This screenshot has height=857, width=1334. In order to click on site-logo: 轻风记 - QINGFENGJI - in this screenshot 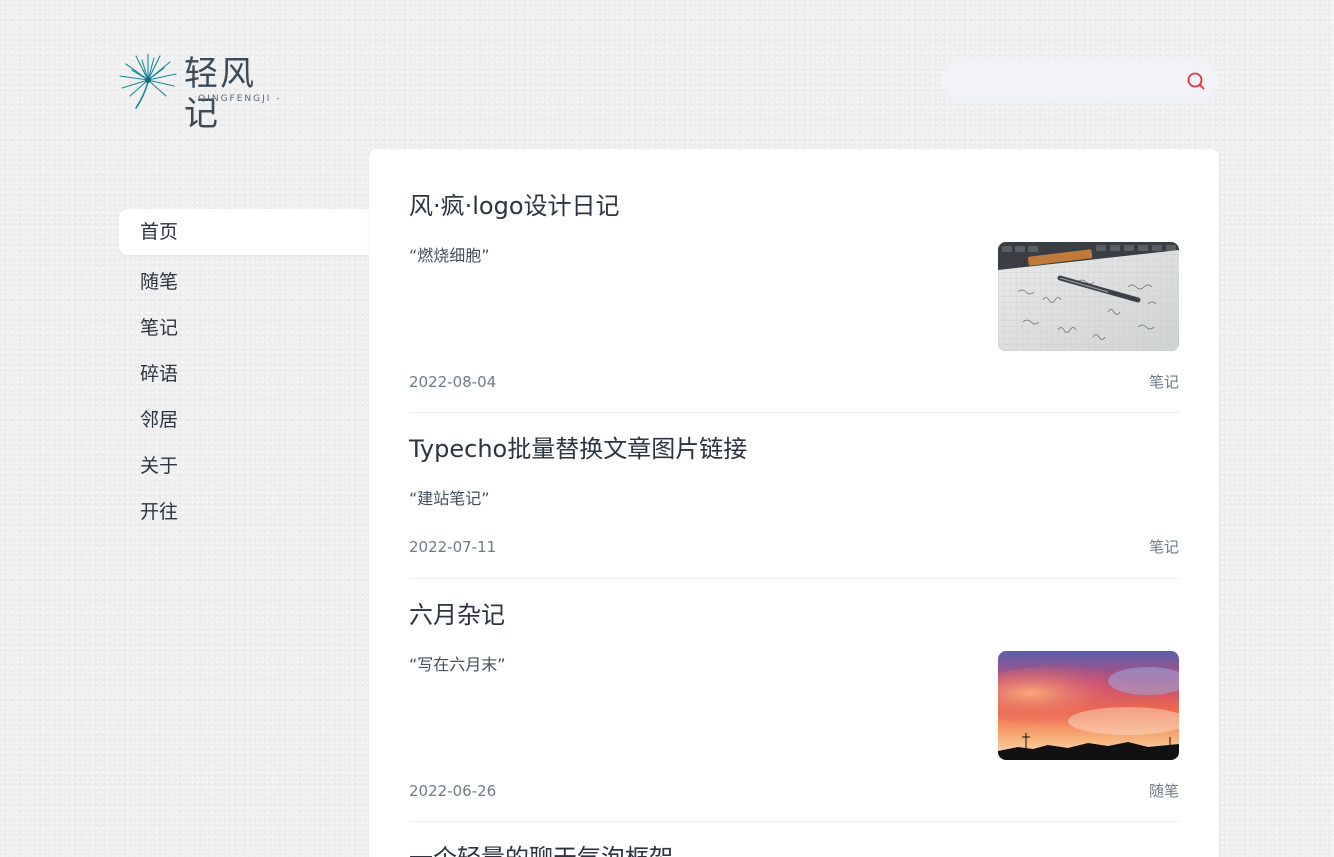, I will do `click(203, 92)`.